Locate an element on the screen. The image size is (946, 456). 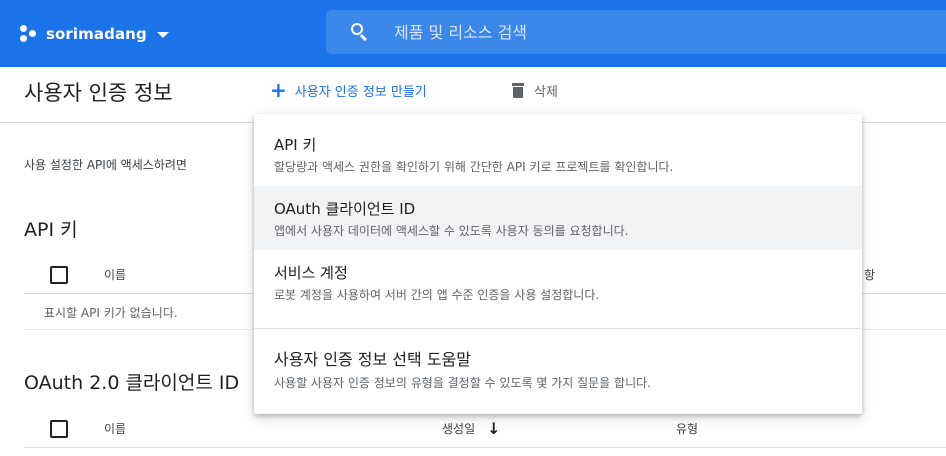
column-type: 유형 is located at coordinates (687, 428).